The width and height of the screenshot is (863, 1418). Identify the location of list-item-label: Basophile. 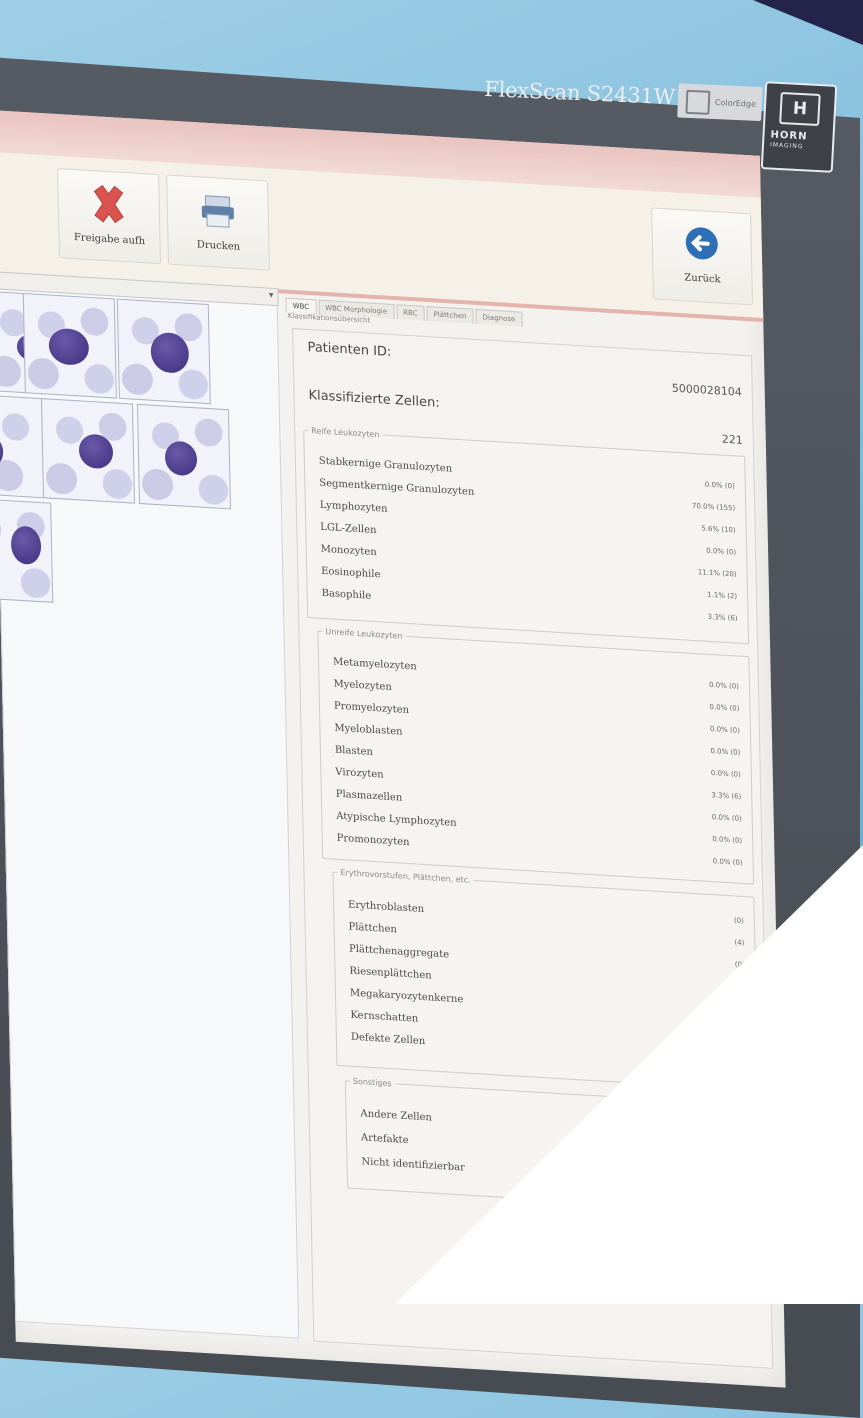
(346, 594).